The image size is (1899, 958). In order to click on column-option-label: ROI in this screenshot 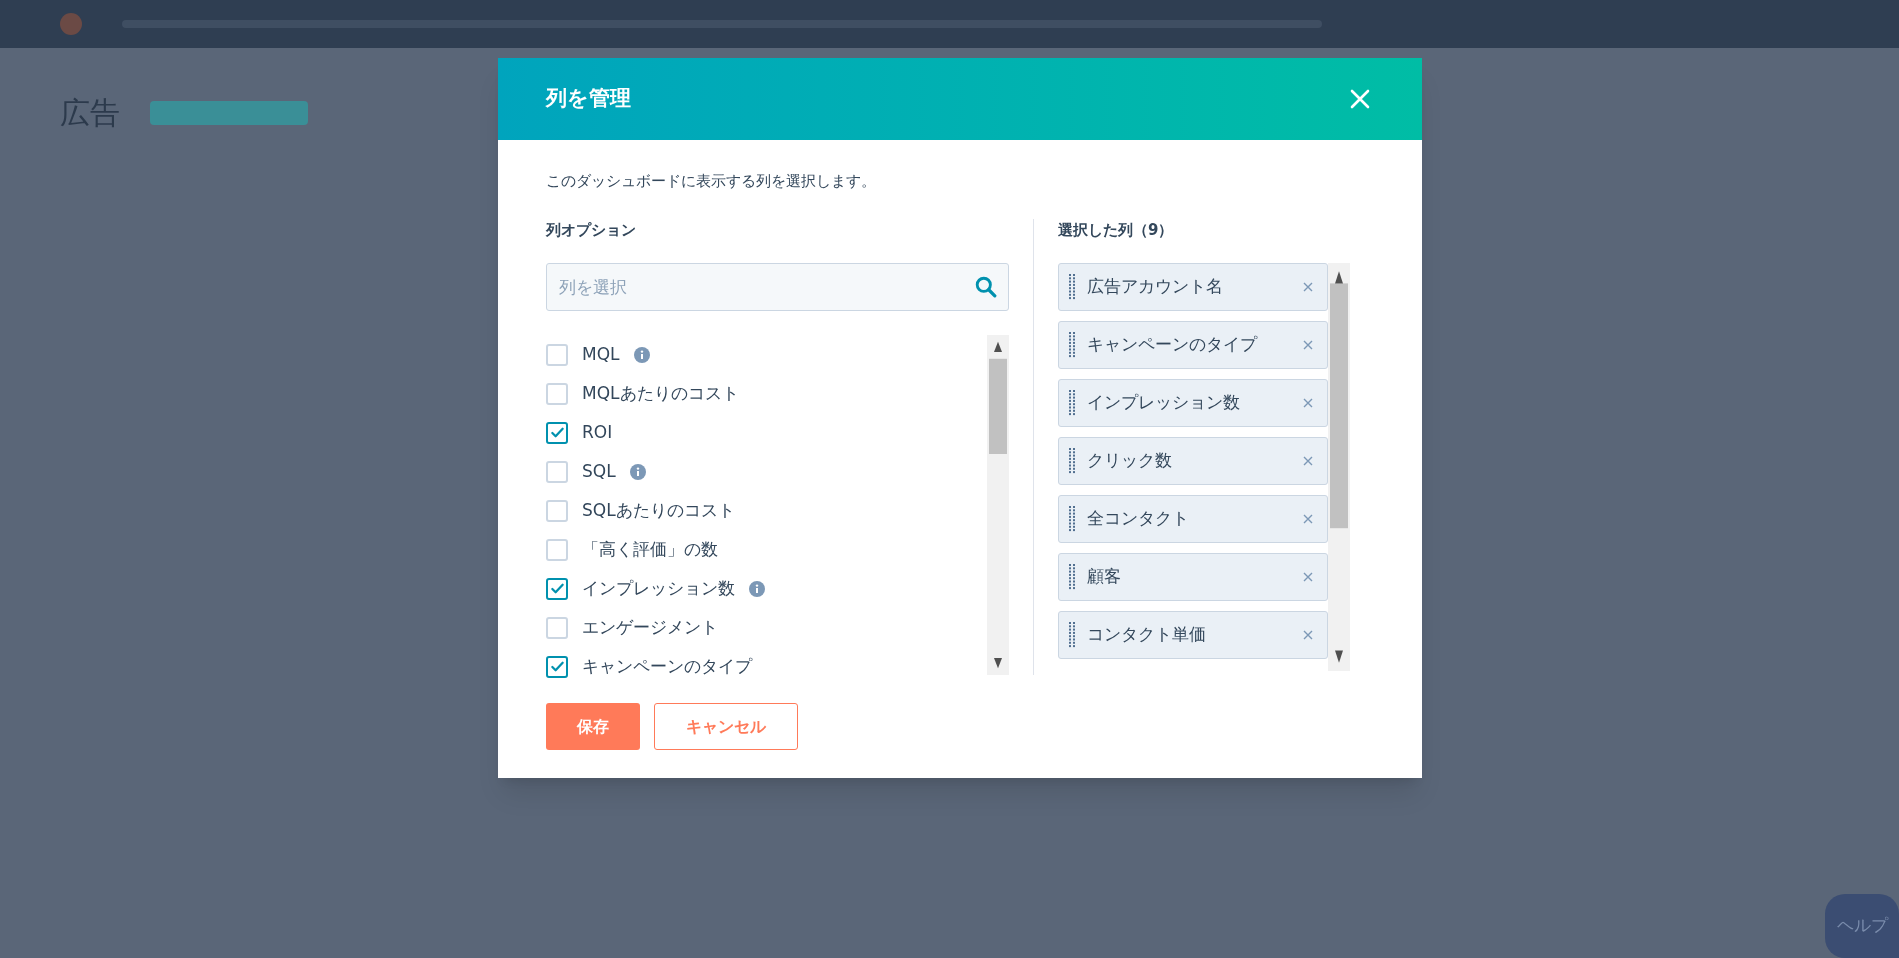, I will do `click(597, 432)`.